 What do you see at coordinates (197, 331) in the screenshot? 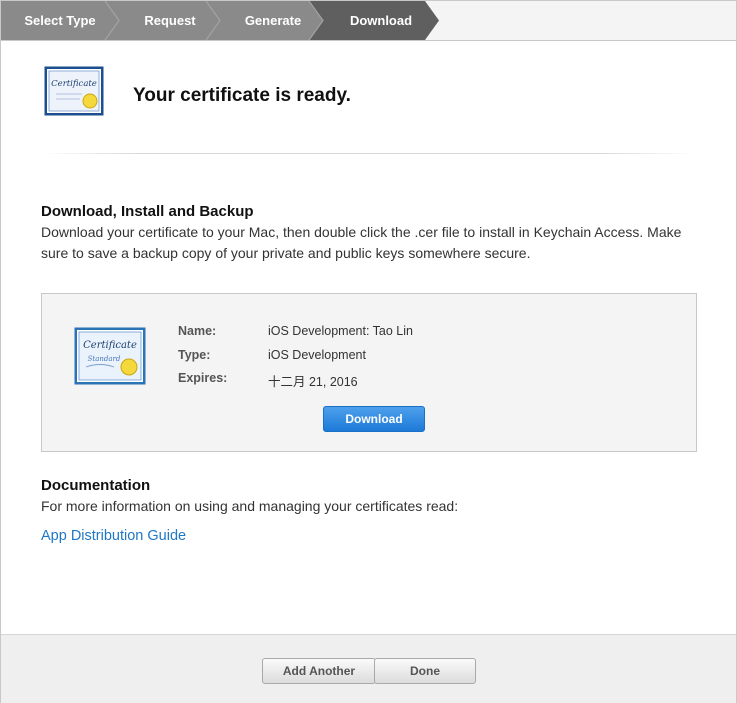
I see `cert-name-label: Name:` at bounding box center [197, 331].